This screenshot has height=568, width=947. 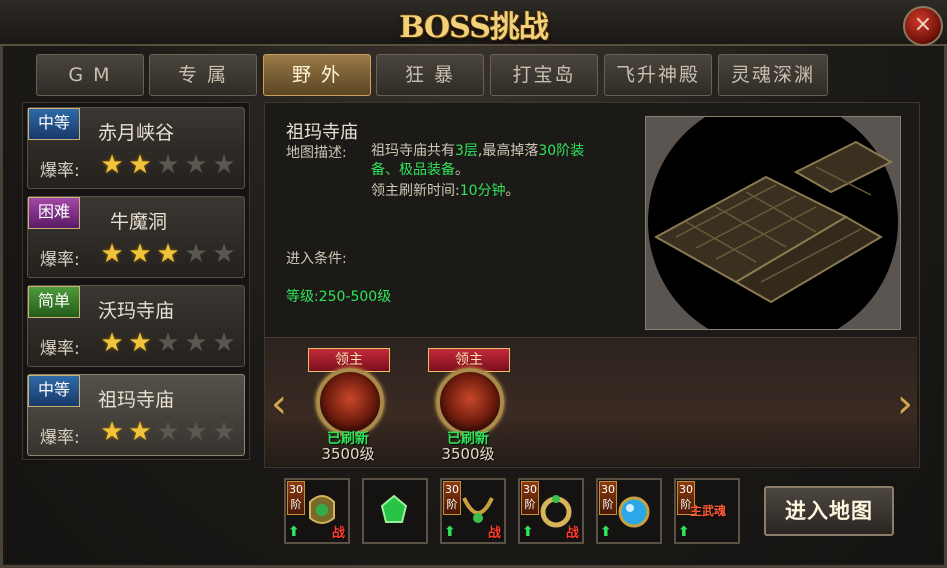 What do you see at coordinates (413, 151) in the screenshot?
I see `desc-text-1: 祖玛寺庙共有` at bounding box center [413, 151].